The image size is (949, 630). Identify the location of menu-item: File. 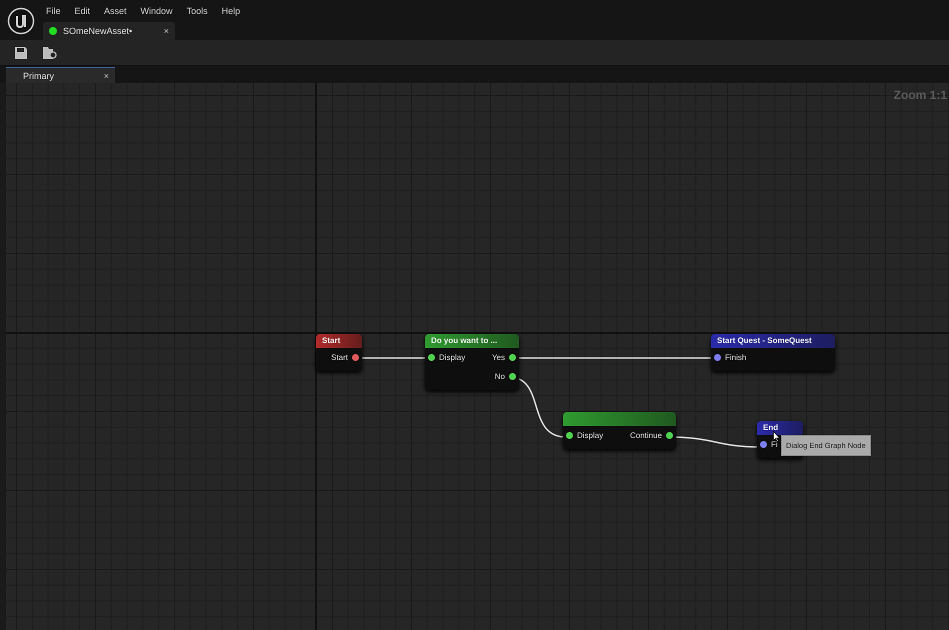
(53, 11).